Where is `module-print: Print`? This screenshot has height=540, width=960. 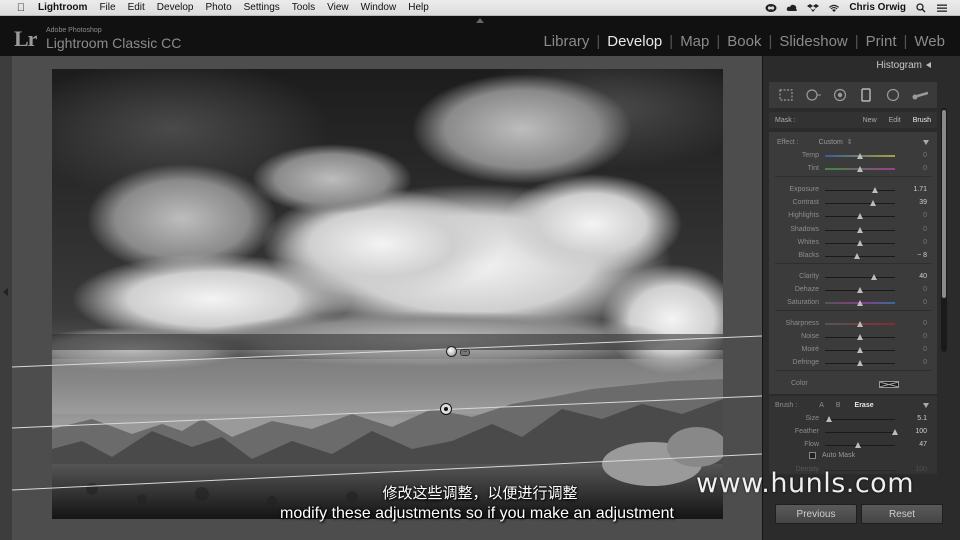
module-print: Print is located at coordinates (881, 41).